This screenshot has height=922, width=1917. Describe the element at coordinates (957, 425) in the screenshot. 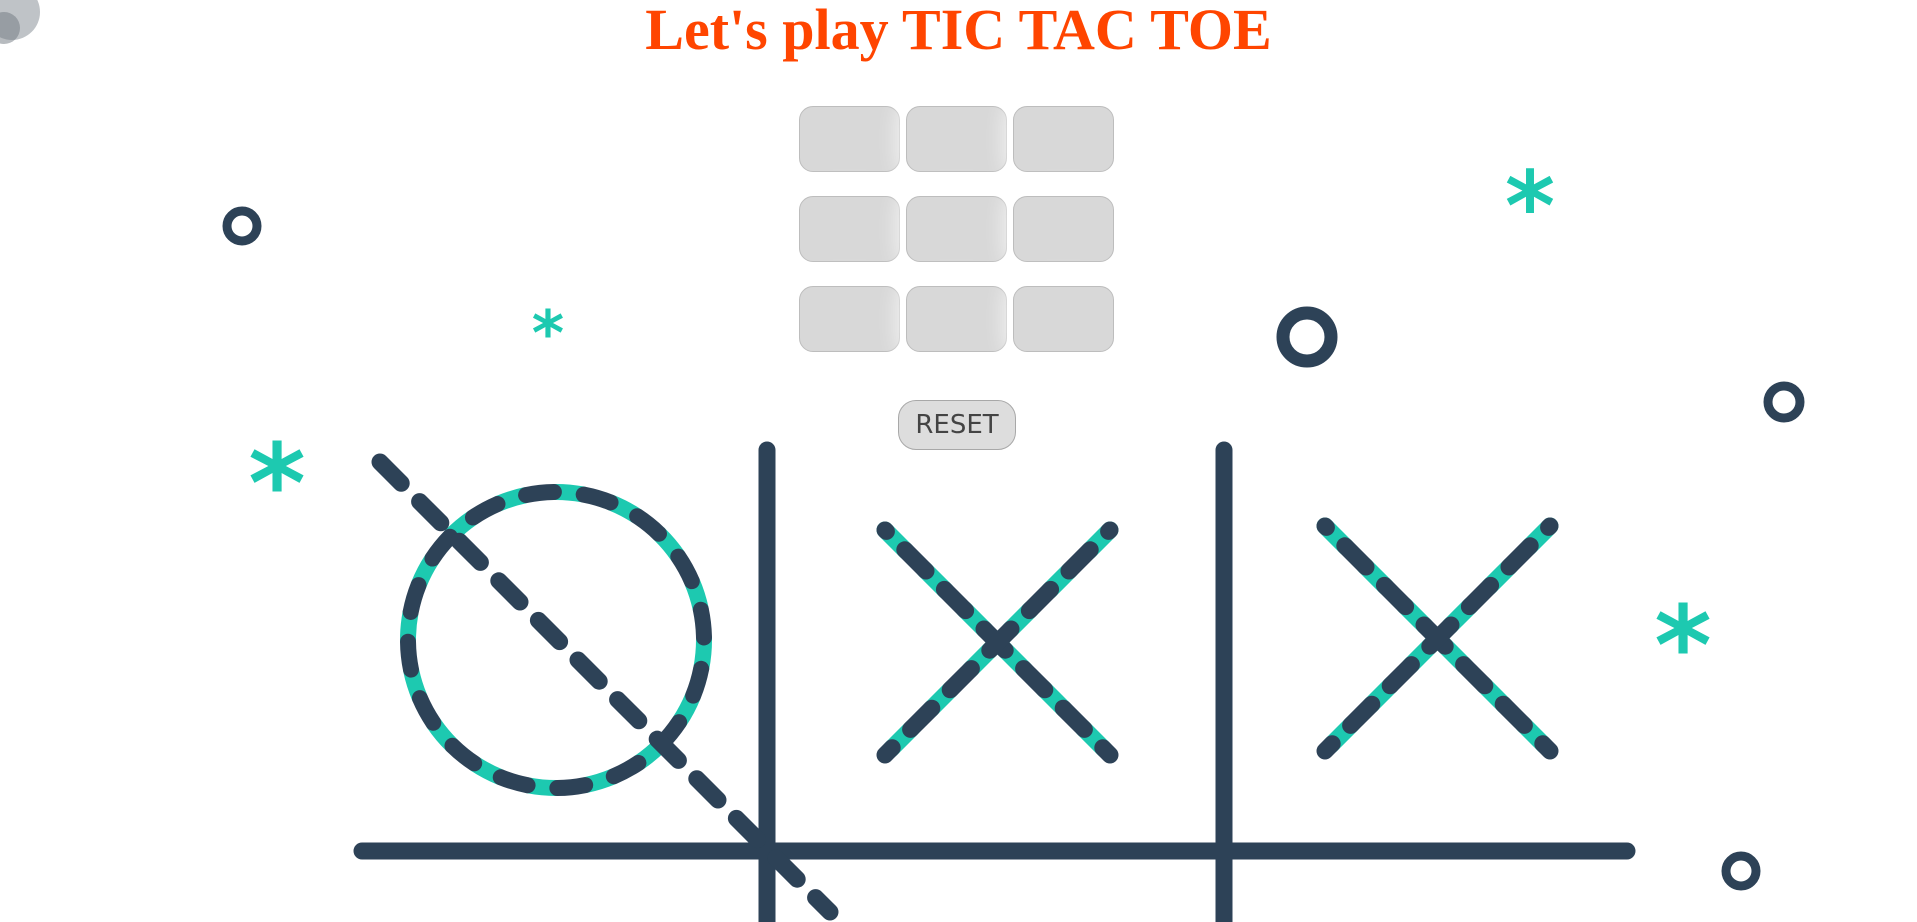

I see `reset-button: RESET` at that location.